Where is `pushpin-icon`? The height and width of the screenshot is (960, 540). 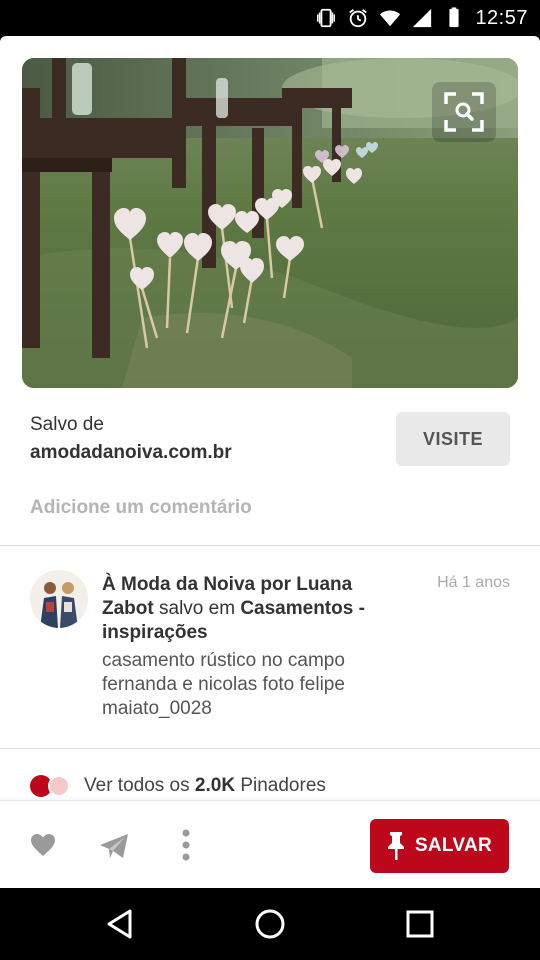
pushpin-icon is located at coordinates (395, 846).